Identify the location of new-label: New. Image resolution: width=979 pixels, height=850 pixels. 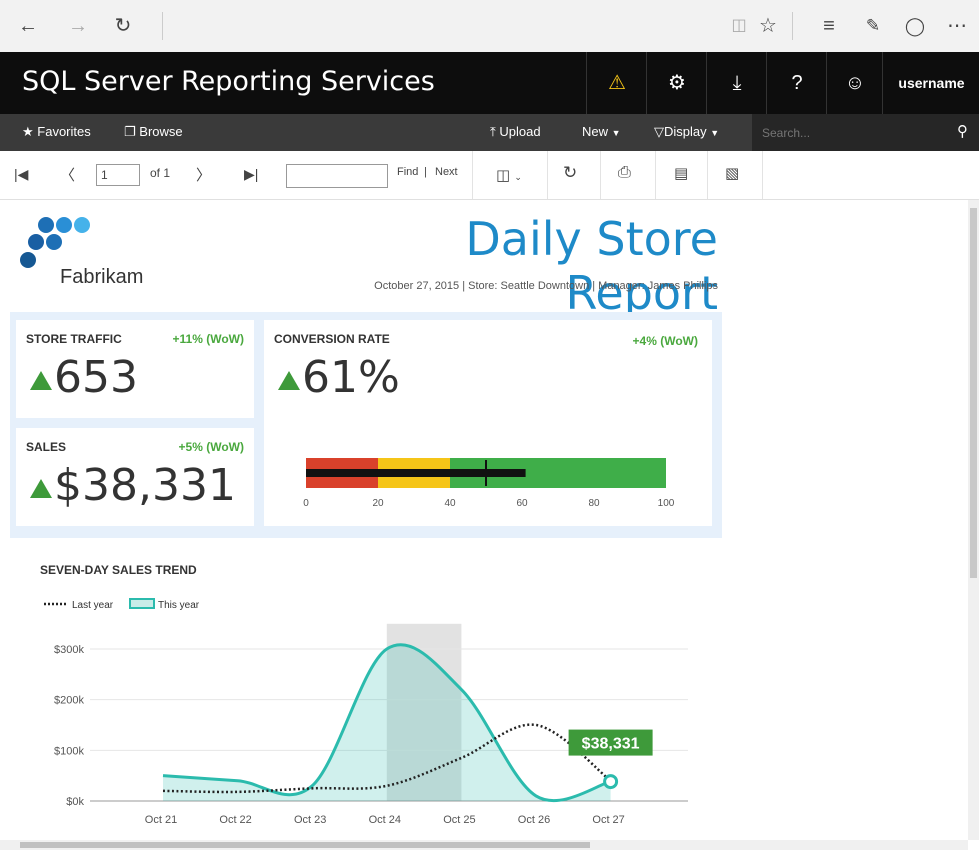
(595, 131).